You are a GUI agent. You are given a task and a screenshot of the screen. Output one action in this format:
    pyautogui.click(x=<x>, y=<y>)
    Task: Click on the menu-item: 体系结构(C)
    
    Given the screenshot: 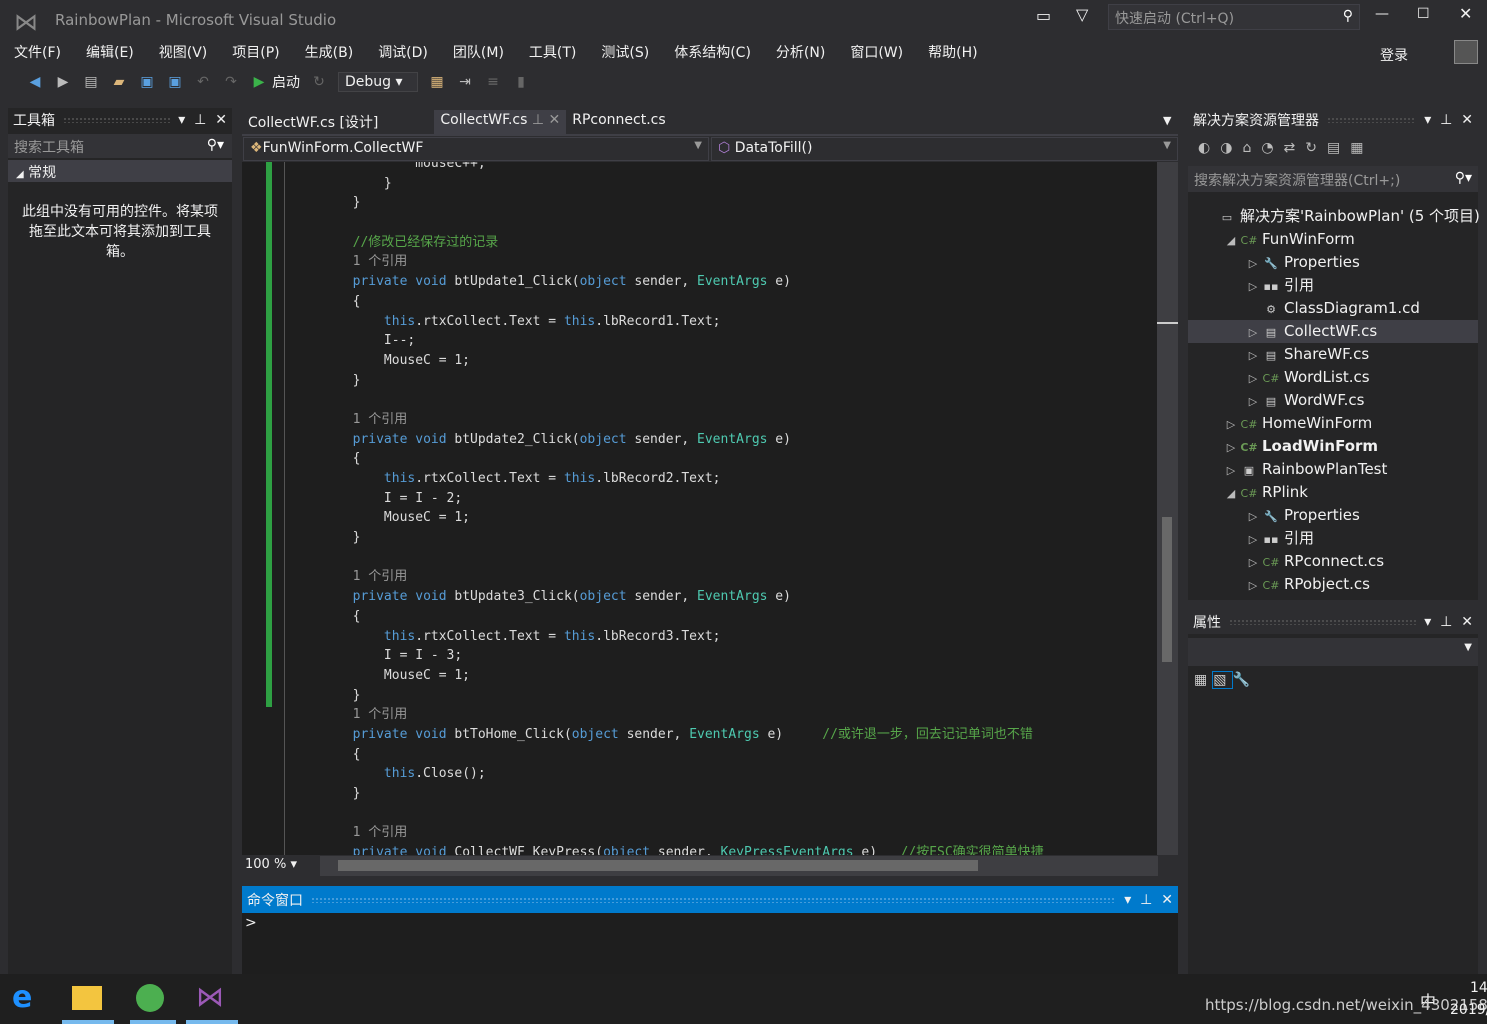 What is the action you would take?
    pyautogui.click(x=712, y=52)
    